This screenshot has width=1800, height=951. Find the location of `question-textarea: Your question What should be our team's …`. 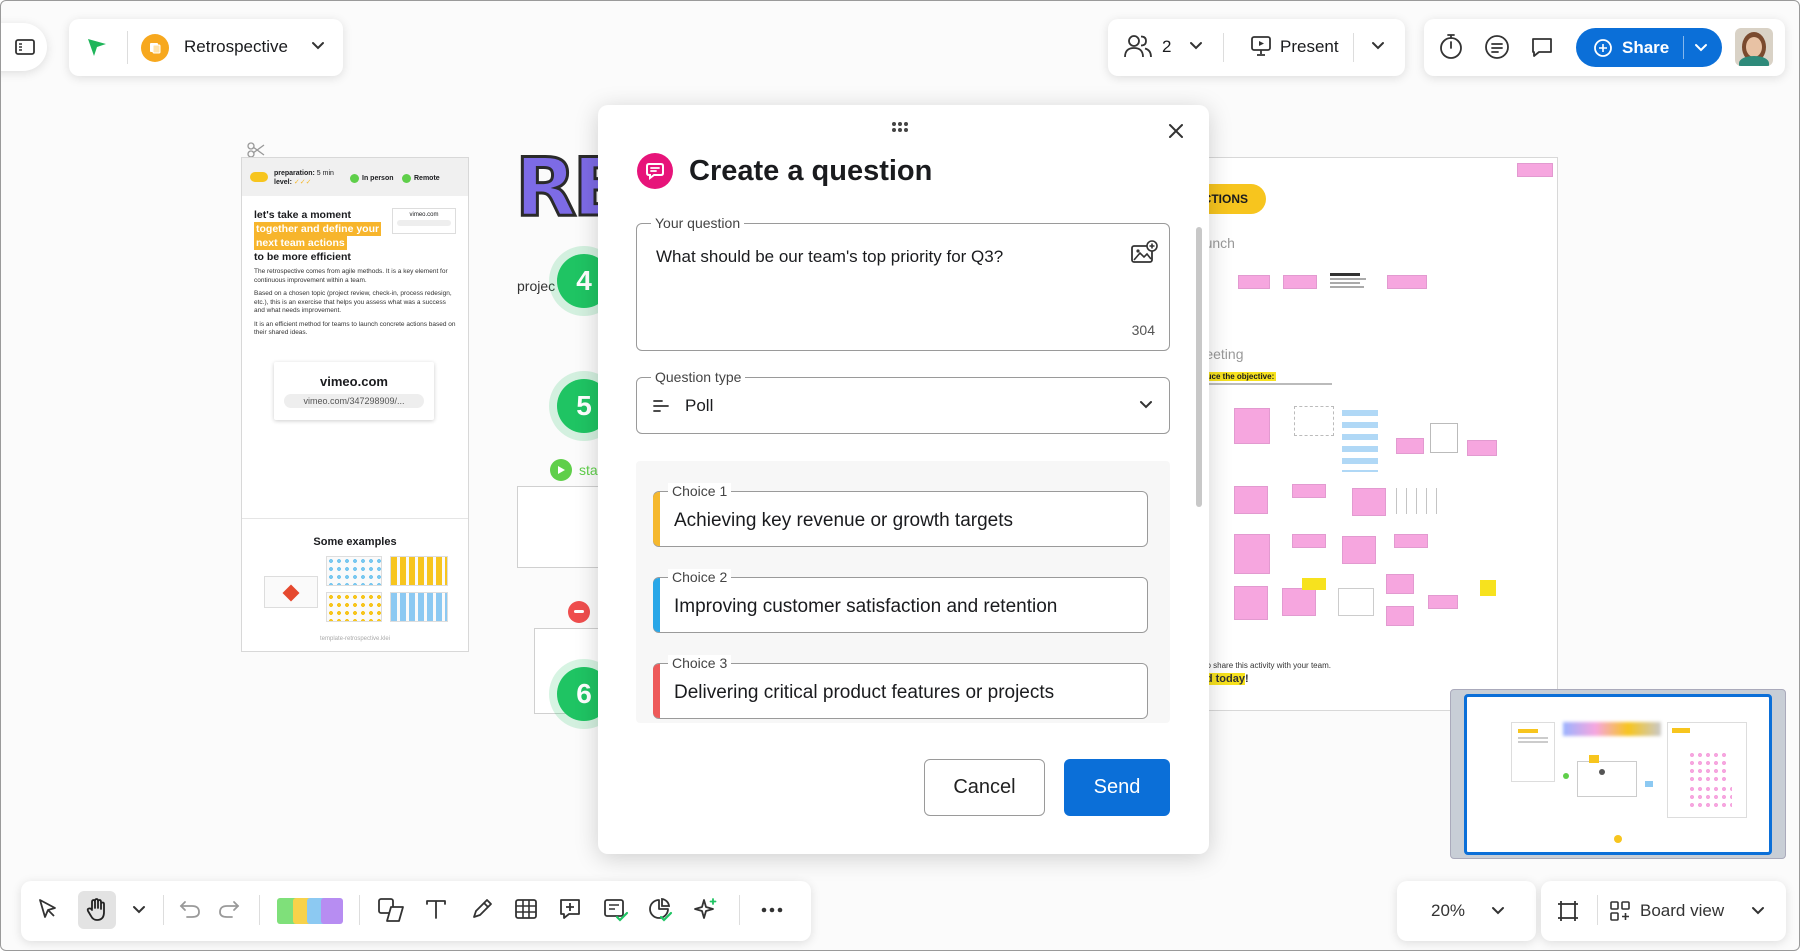

question-textarea: Your question What should be our team's … is located at coordinates (903, 283).